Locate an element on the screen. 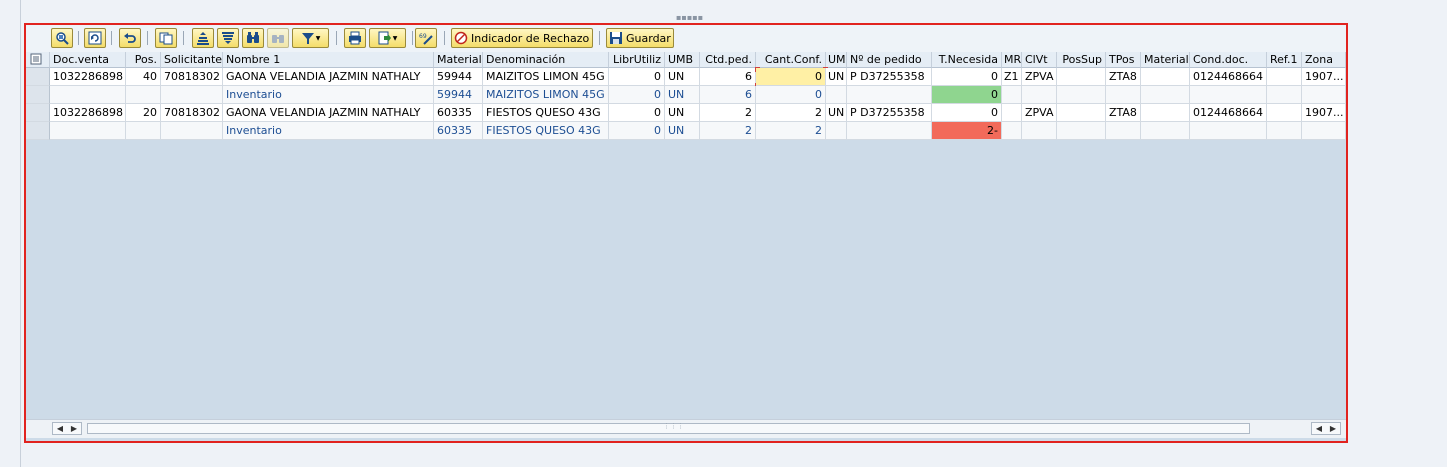  save-button: Guardar is located at coordinates (640, 38).